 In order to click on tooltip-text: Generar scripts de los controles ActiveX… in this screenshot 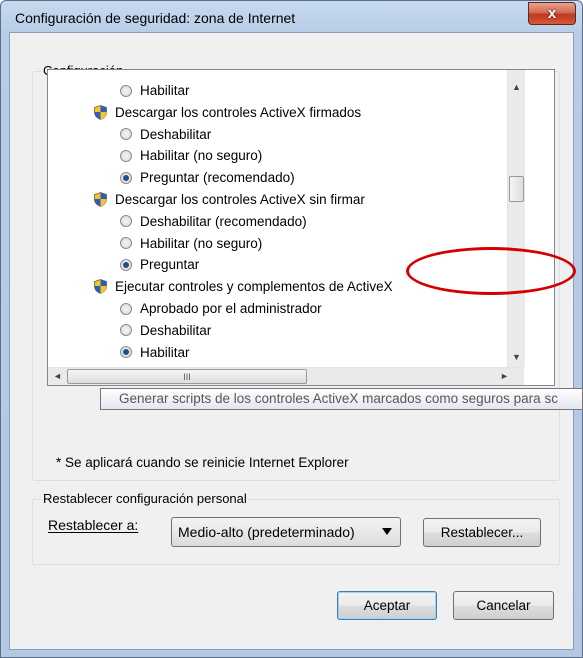, I will do `click(338, 398)`.